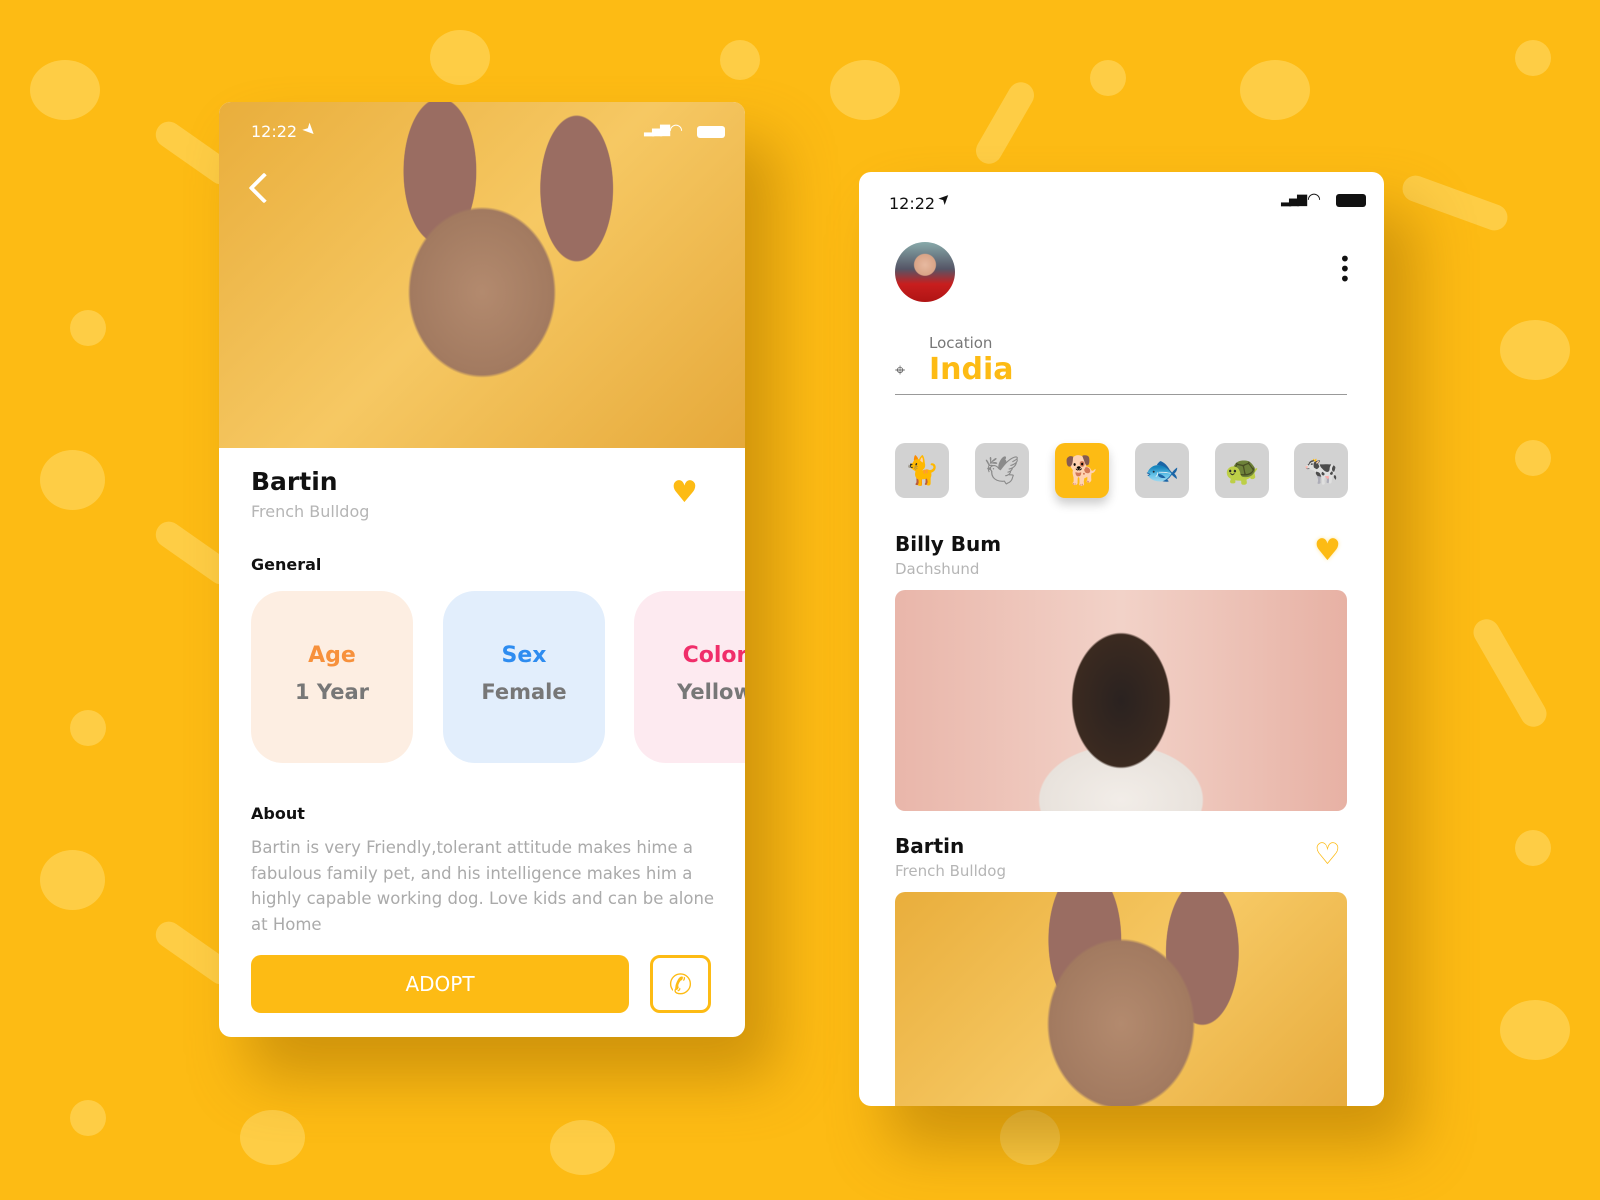 The width and height of the screenshot is (1600, 1200). Describe the element at coordinates (711, 692) in the screenshot. I see `color-value: Yellow` at that location.